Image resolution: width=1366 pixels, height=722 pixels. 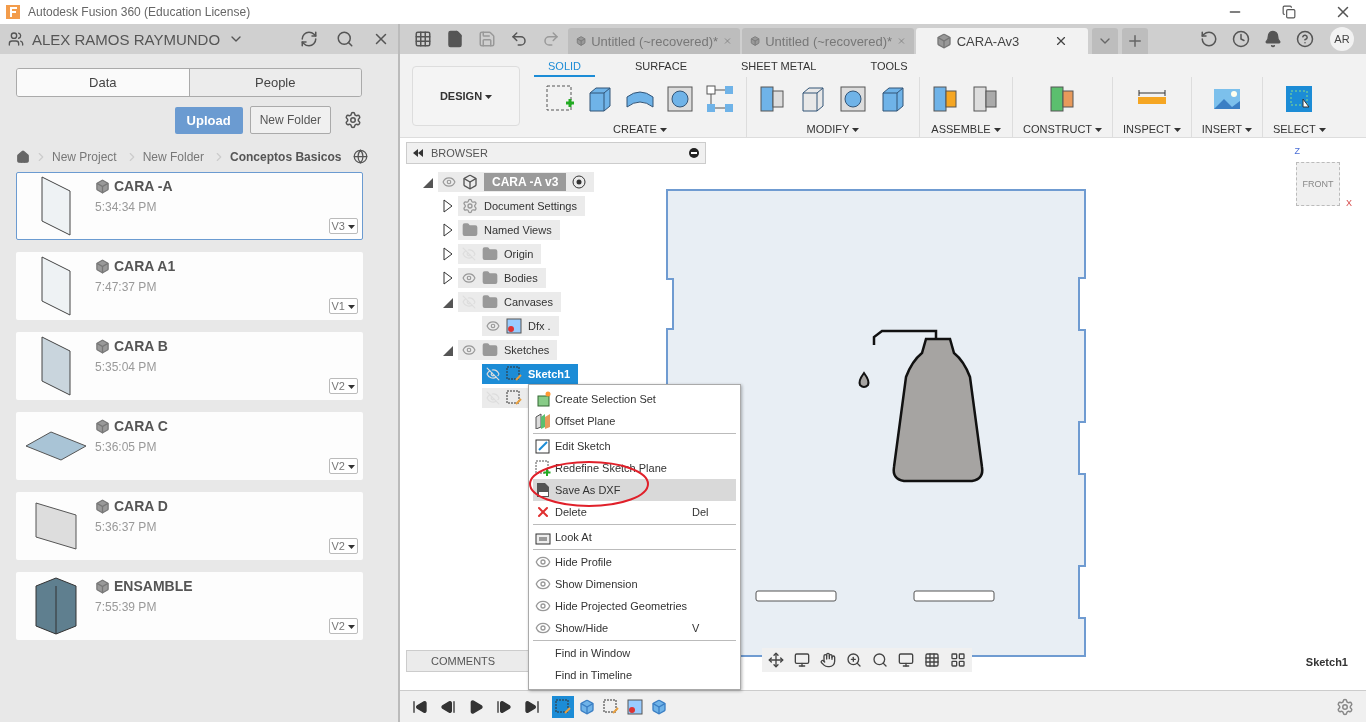 I want to click on tool-group-dropdown: INSPECT, so click(x=1152, y=129).